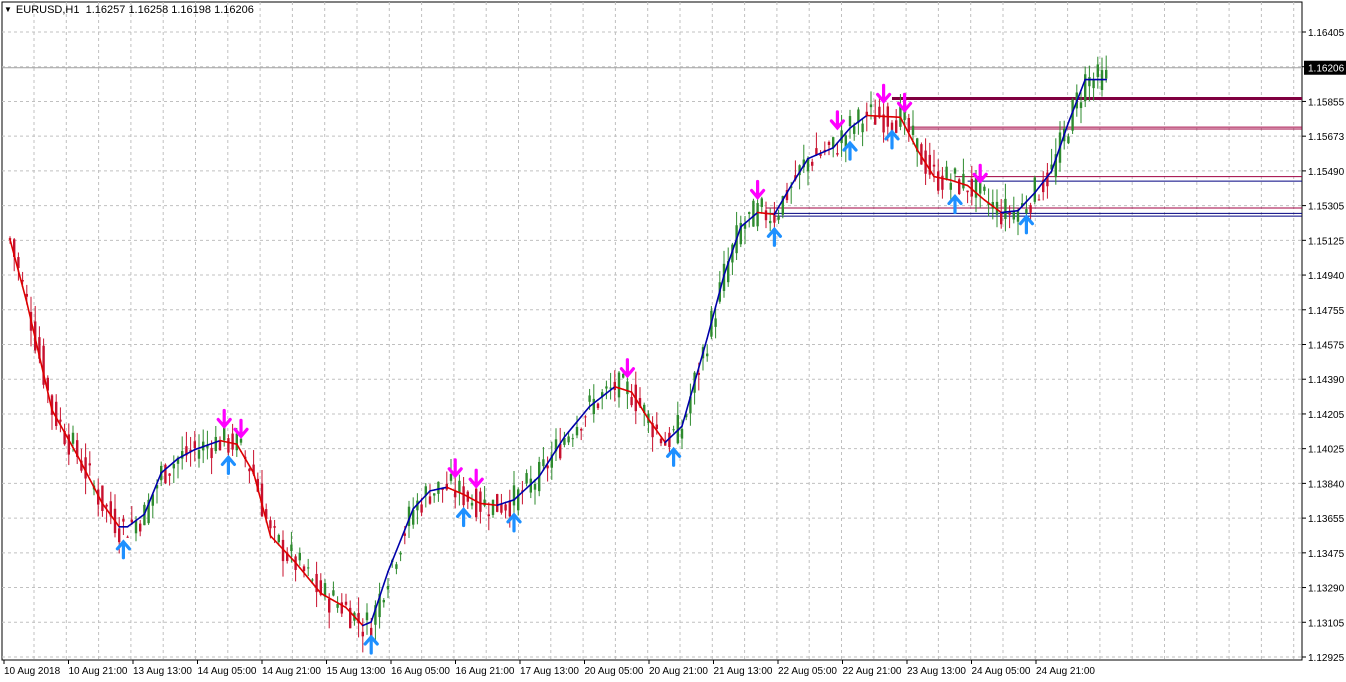 This screenshot has height=682, width=1346. I want to click on x-tick-label: 10 Aug 2018, so click(32, 671).